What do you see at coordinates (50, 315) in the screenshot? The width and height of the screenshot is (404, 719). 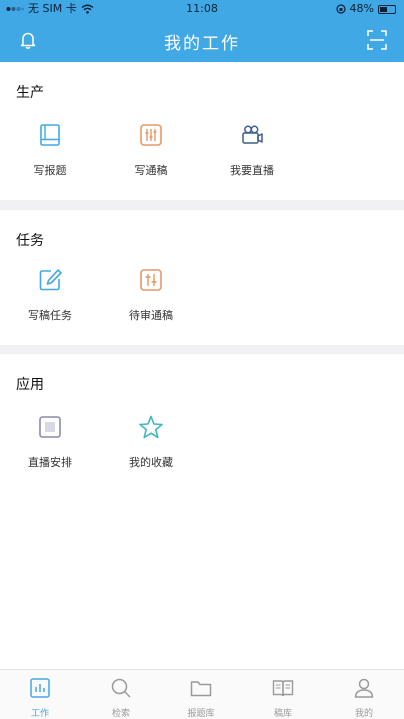 I see `item-label: 写稿任务` at bounding box center [50, 315].